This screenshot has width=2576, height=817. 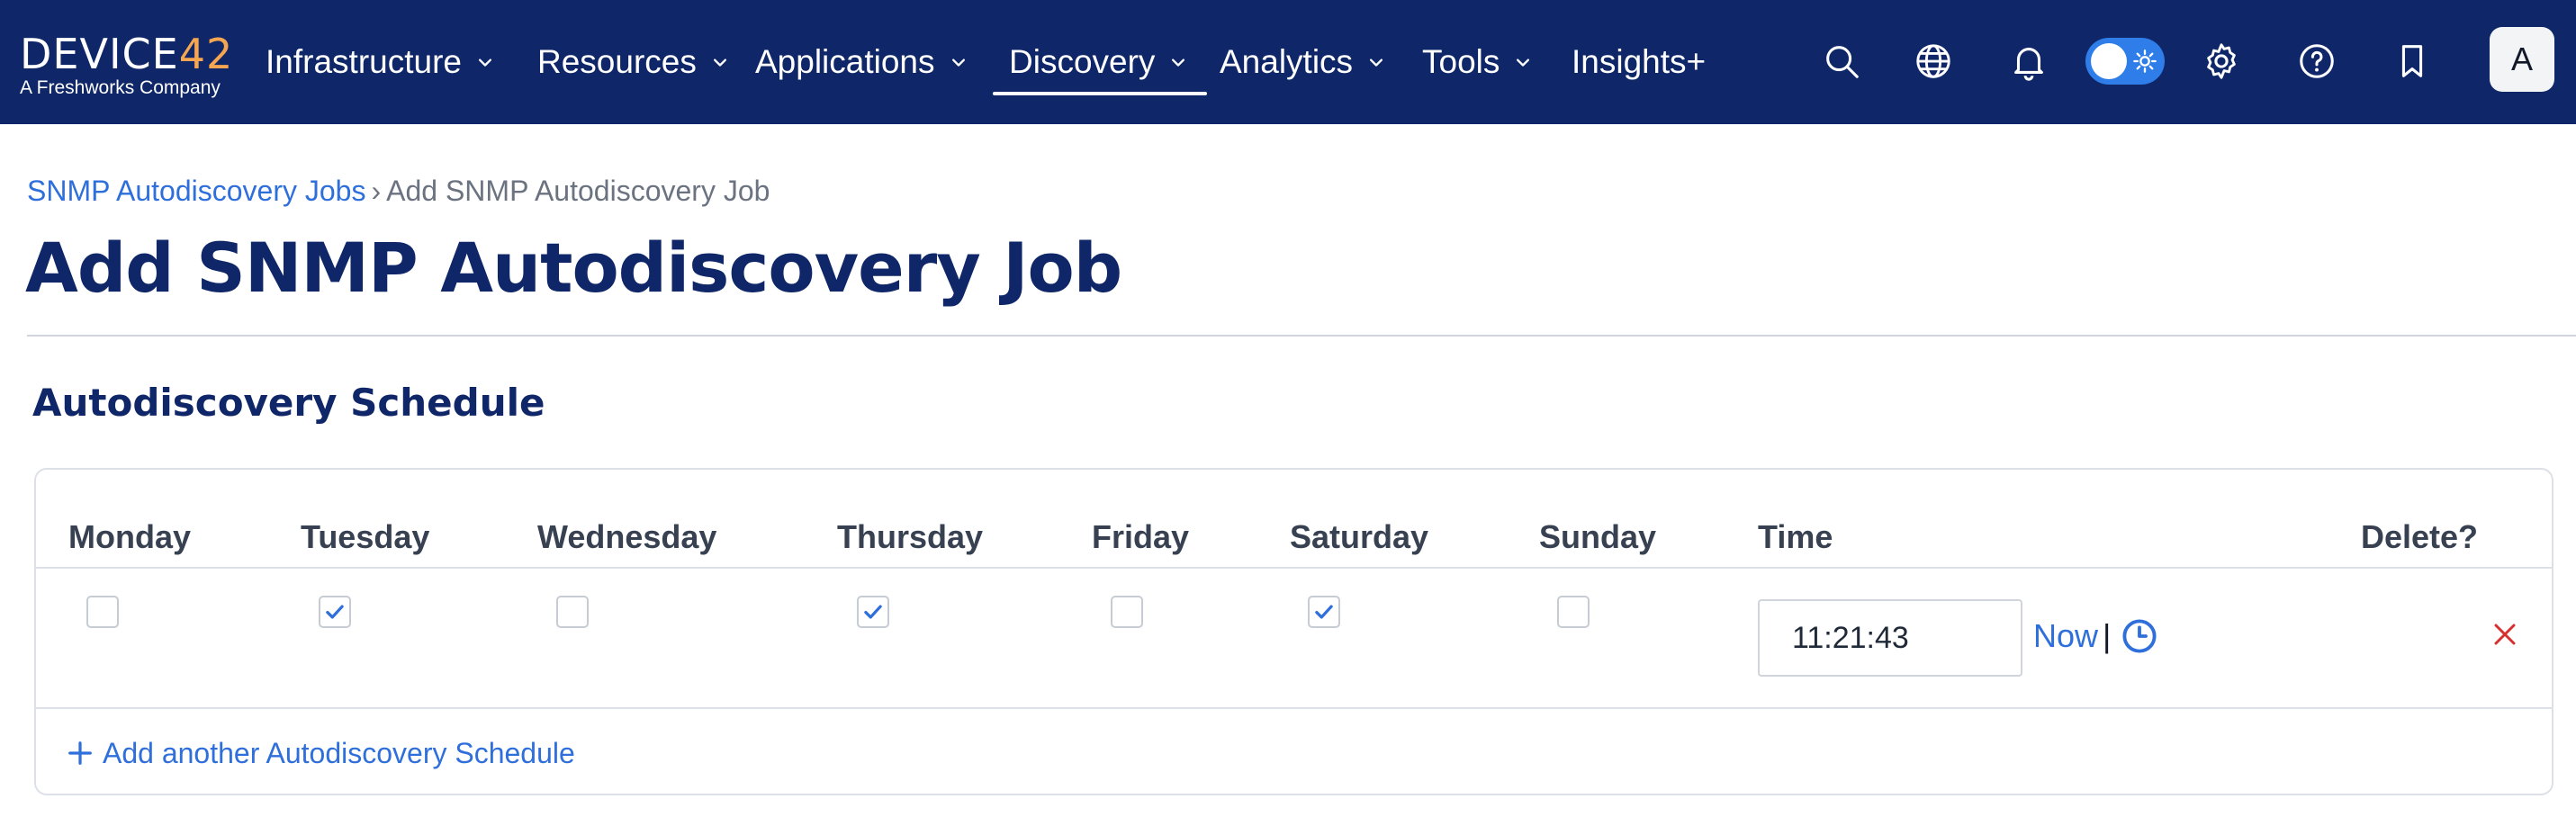 I want to click on column-header-friday: Friday, so click(x=1141, y=536).